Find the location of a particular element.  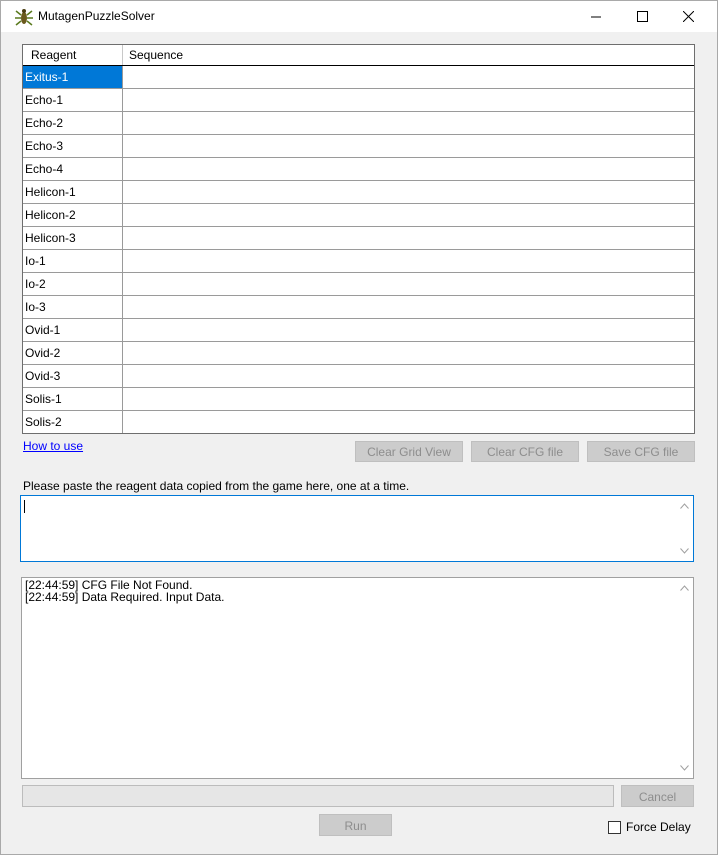

clear-cfg-file-button: Clear CFG file is located at coordinates (525, 451).